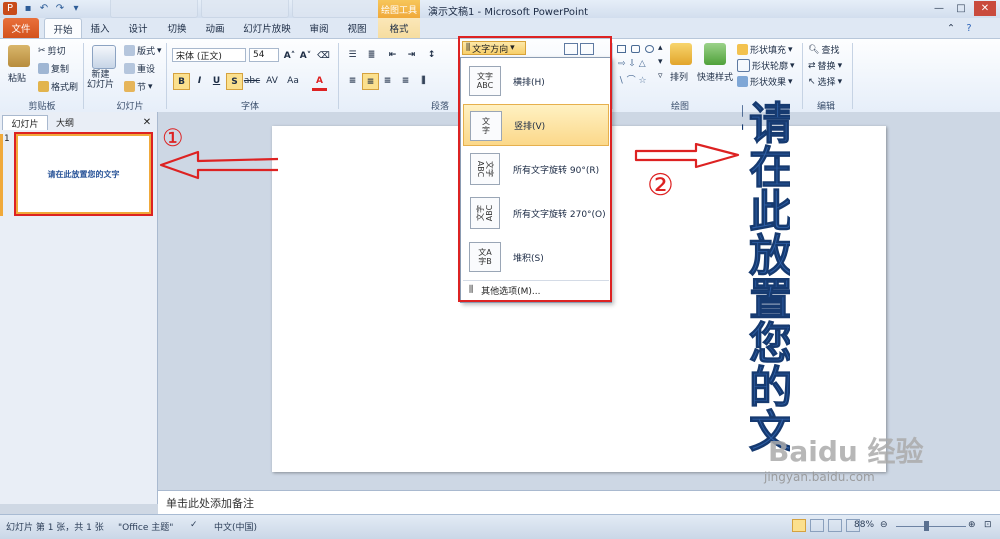 The height and width of the screenshot is (539, 1000). Describe the element at coordinates (139, 68) in the screenshot. I see `reset-button: 重设` at that location.